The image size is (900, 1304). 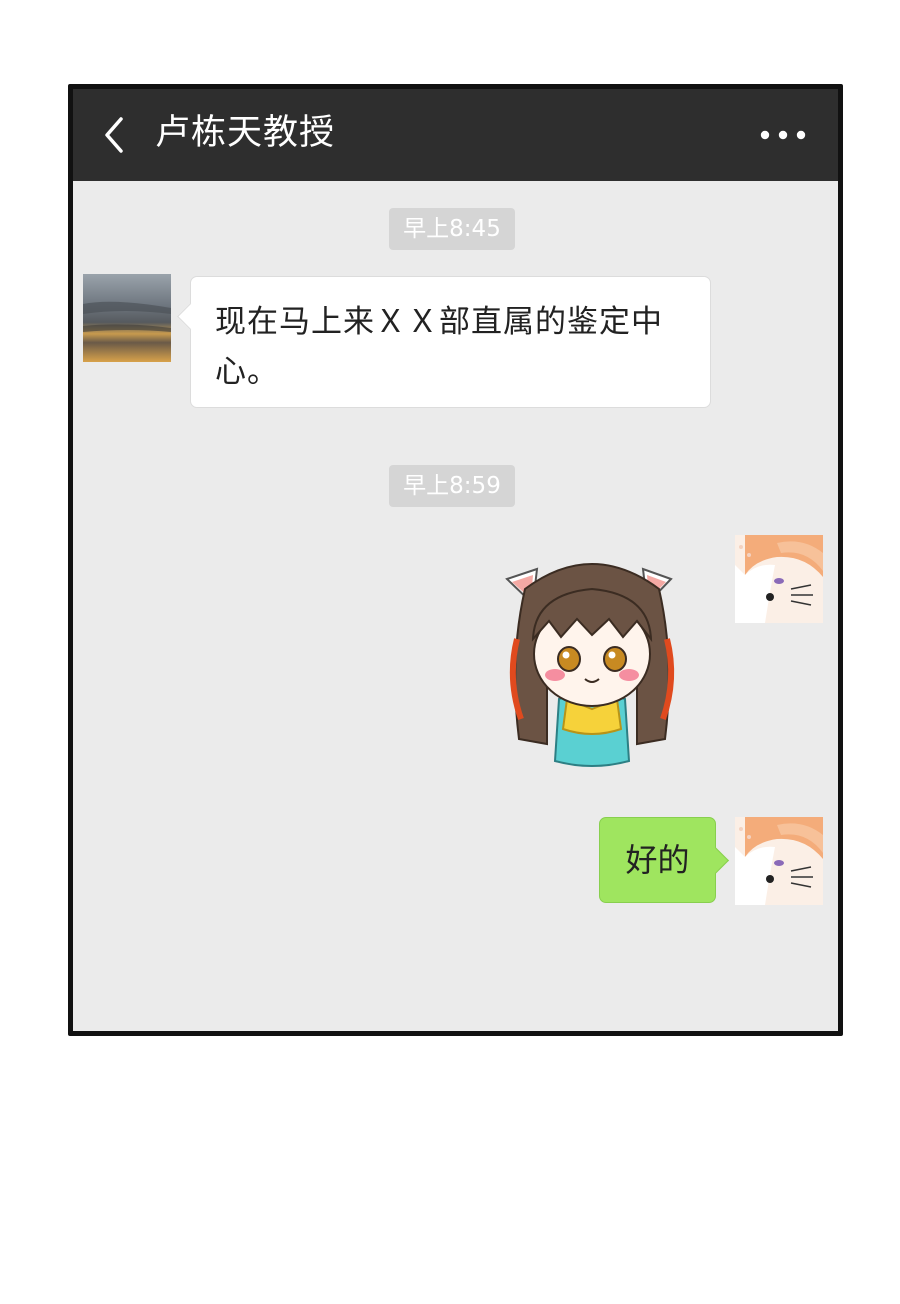 I want to click on sunset-sky-avatar, so click(x=127, y=318).